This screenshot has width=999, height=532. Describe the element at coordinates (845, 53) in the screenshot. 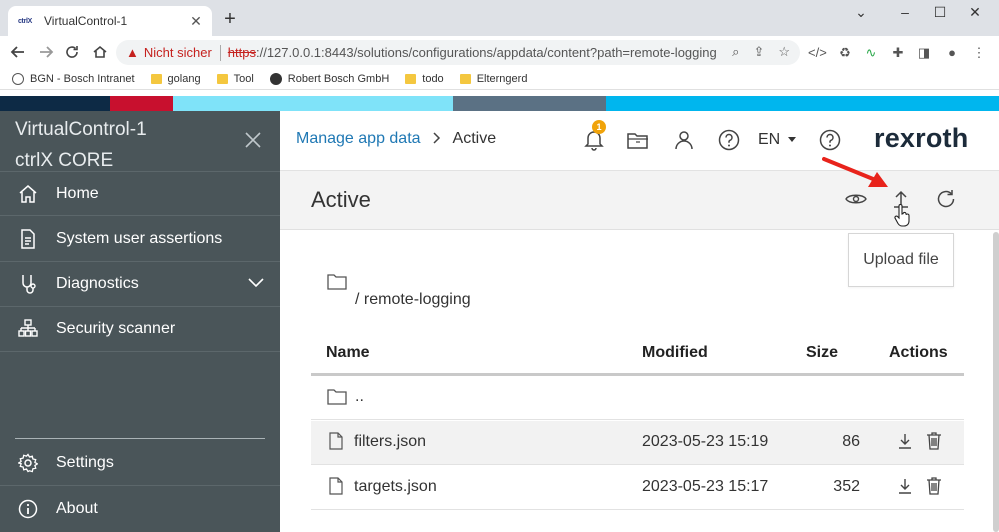

I see `recycle-icon: ♻` at that location.